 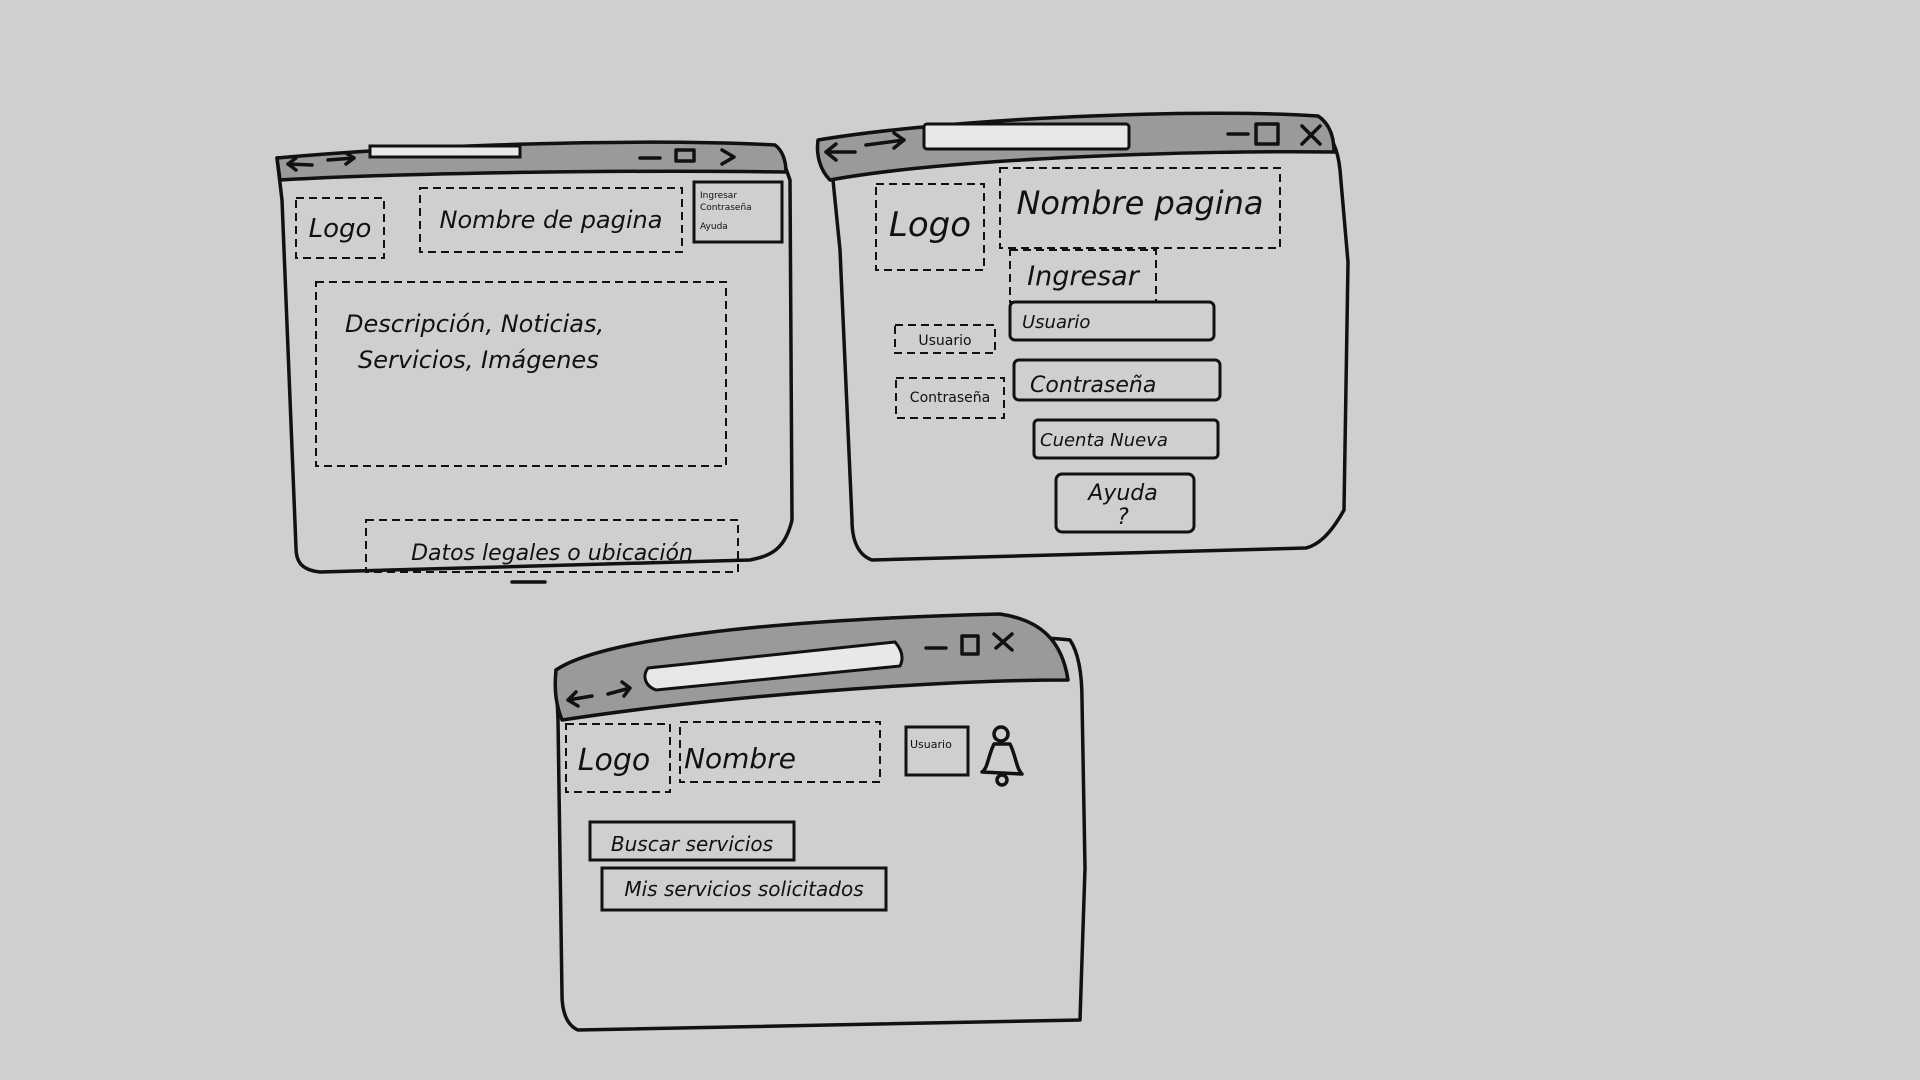 What do you see at coordinates (944, 341) in the screenshot?
I see `user-label: Usuario` at bounding box center [944, 341].